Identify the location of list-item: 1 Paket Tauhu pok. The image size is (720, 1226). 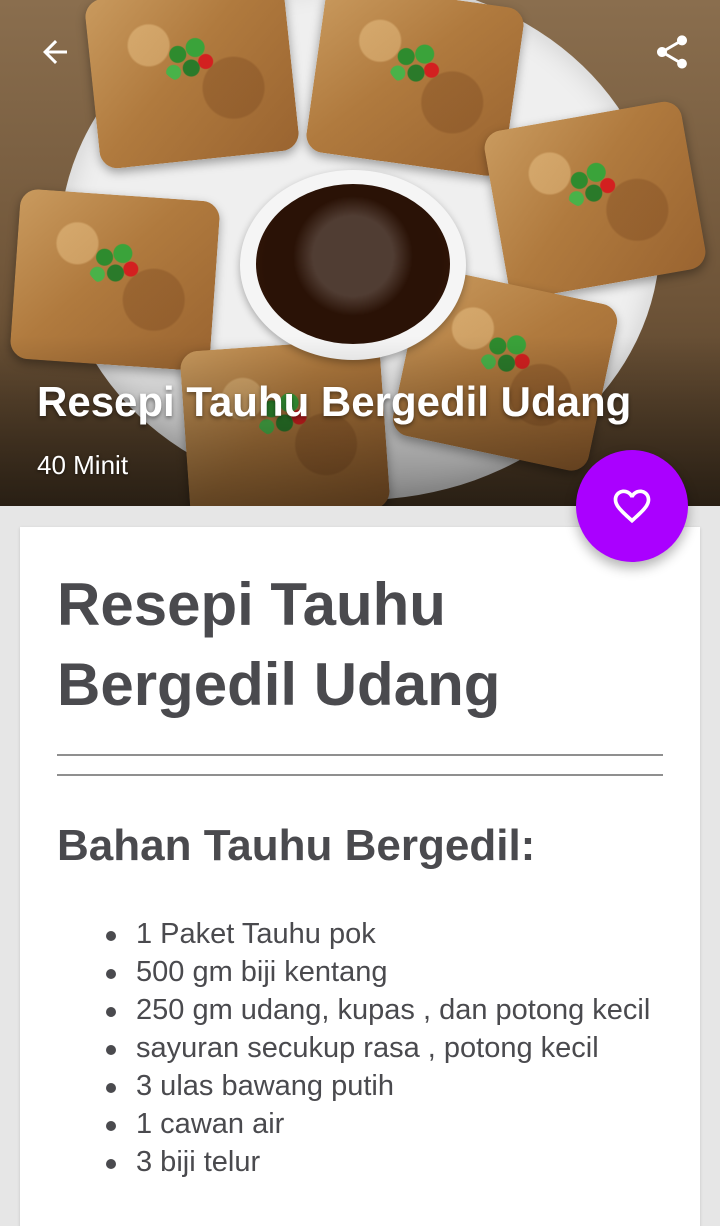
(386, 934).